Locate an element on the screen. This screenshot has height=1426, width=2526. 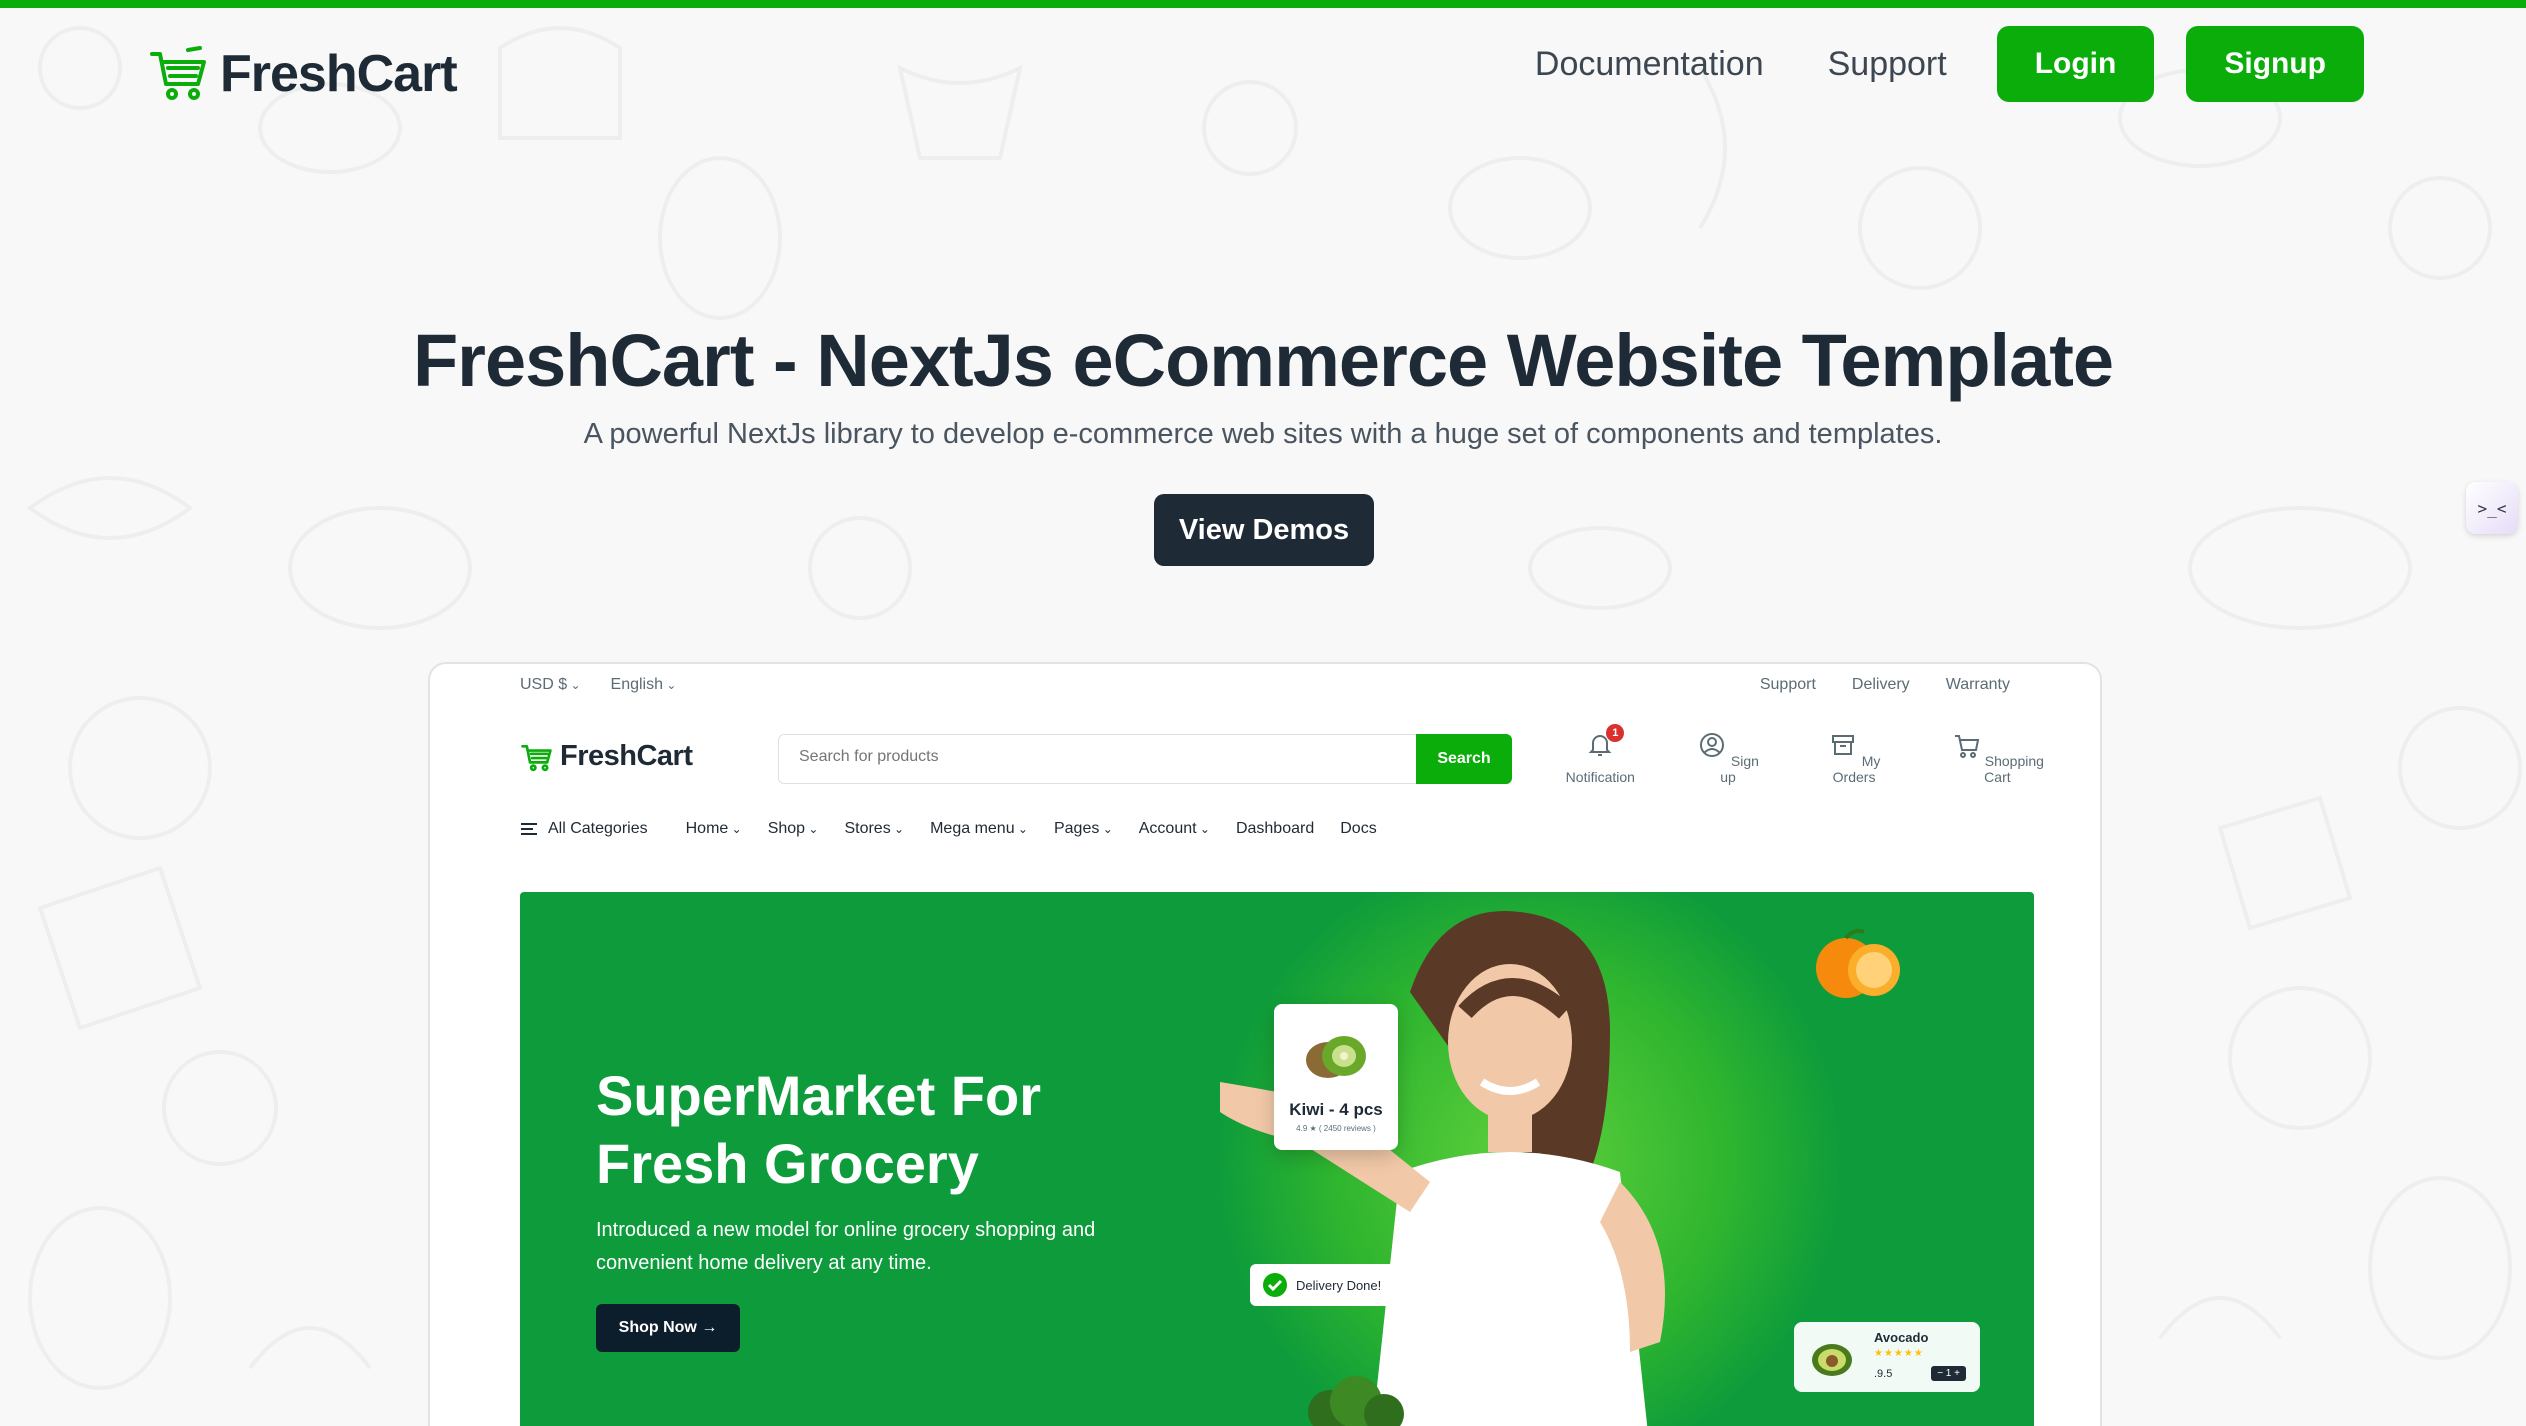
kiwi-name: Kiwi - 4 pcs is located at coordinates (1336, 1109).